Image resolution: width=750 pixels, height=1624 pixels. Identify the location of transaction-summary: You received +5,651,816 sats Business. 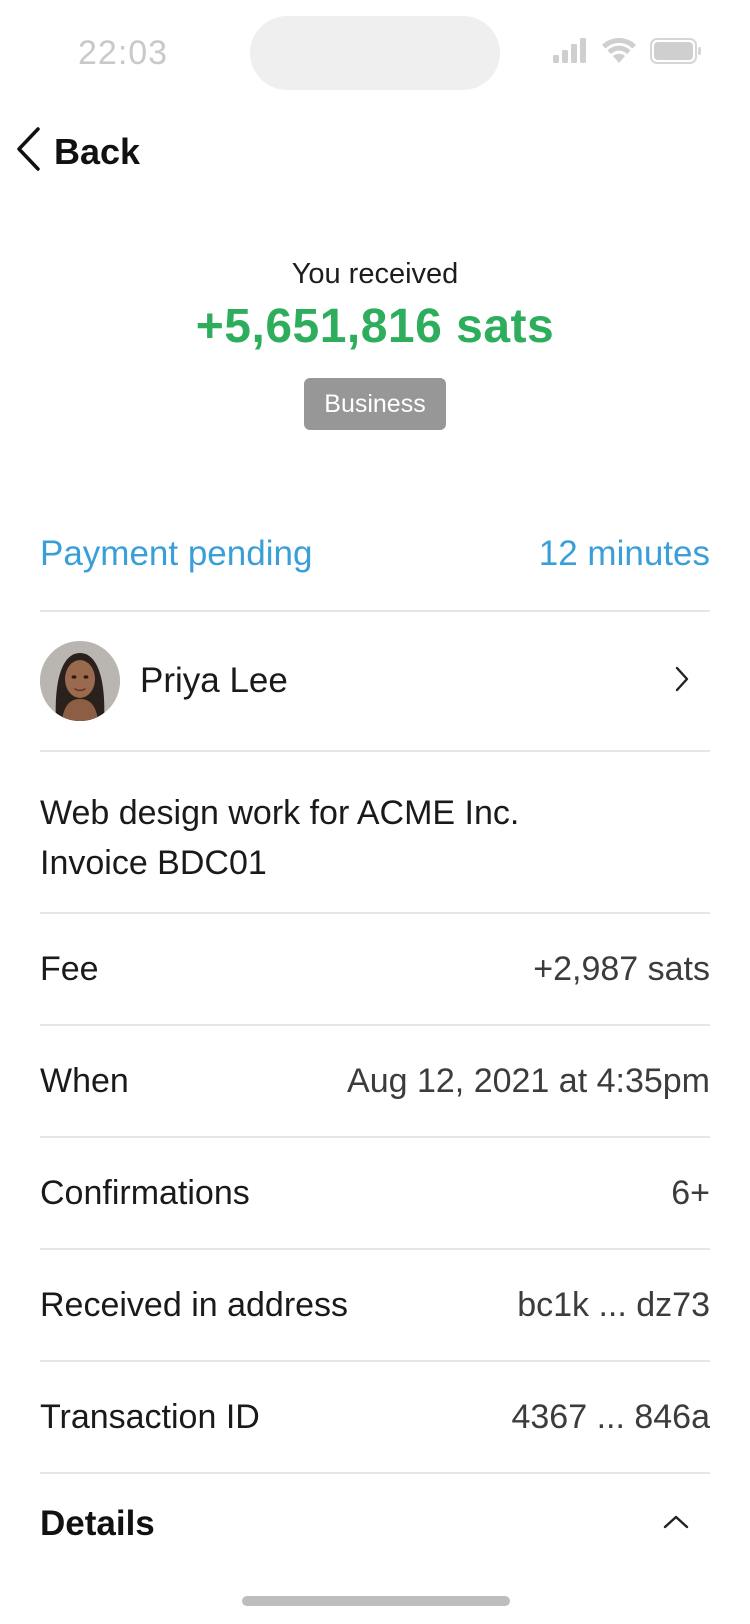
(375, 344).